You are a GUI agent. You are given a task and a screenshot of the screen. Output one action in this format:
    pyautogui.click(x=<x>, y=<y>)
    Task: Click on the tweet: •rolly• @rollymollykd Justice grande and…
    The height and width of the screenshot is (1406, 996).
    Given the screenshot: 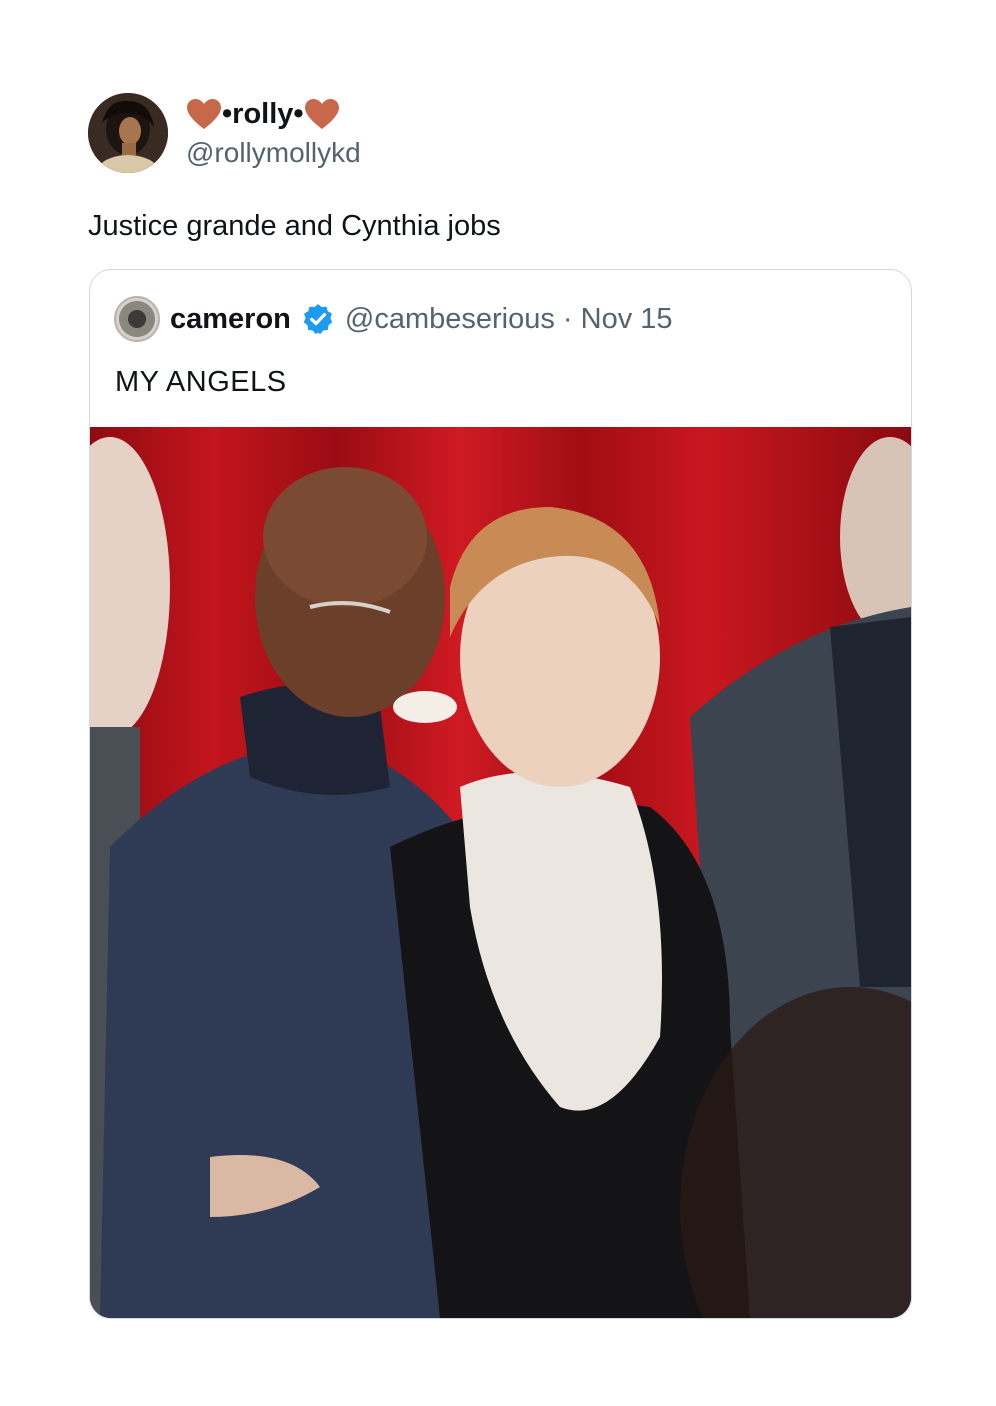 What is the action you would take?
    pyautogui.click(x=500, y=168)
    